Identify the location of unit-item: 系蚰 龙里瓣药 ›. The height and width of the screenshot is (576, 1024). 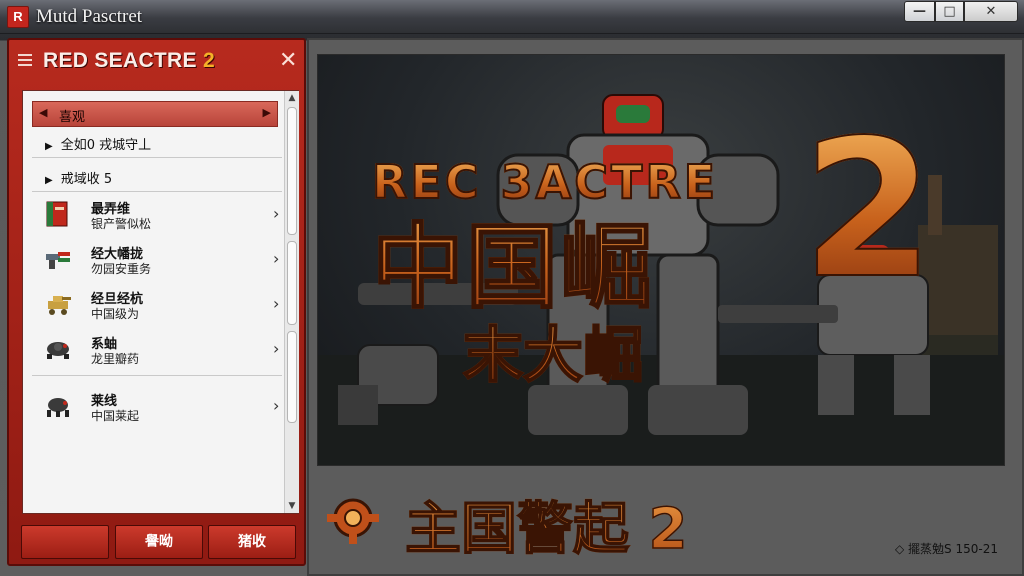
(163, 350).